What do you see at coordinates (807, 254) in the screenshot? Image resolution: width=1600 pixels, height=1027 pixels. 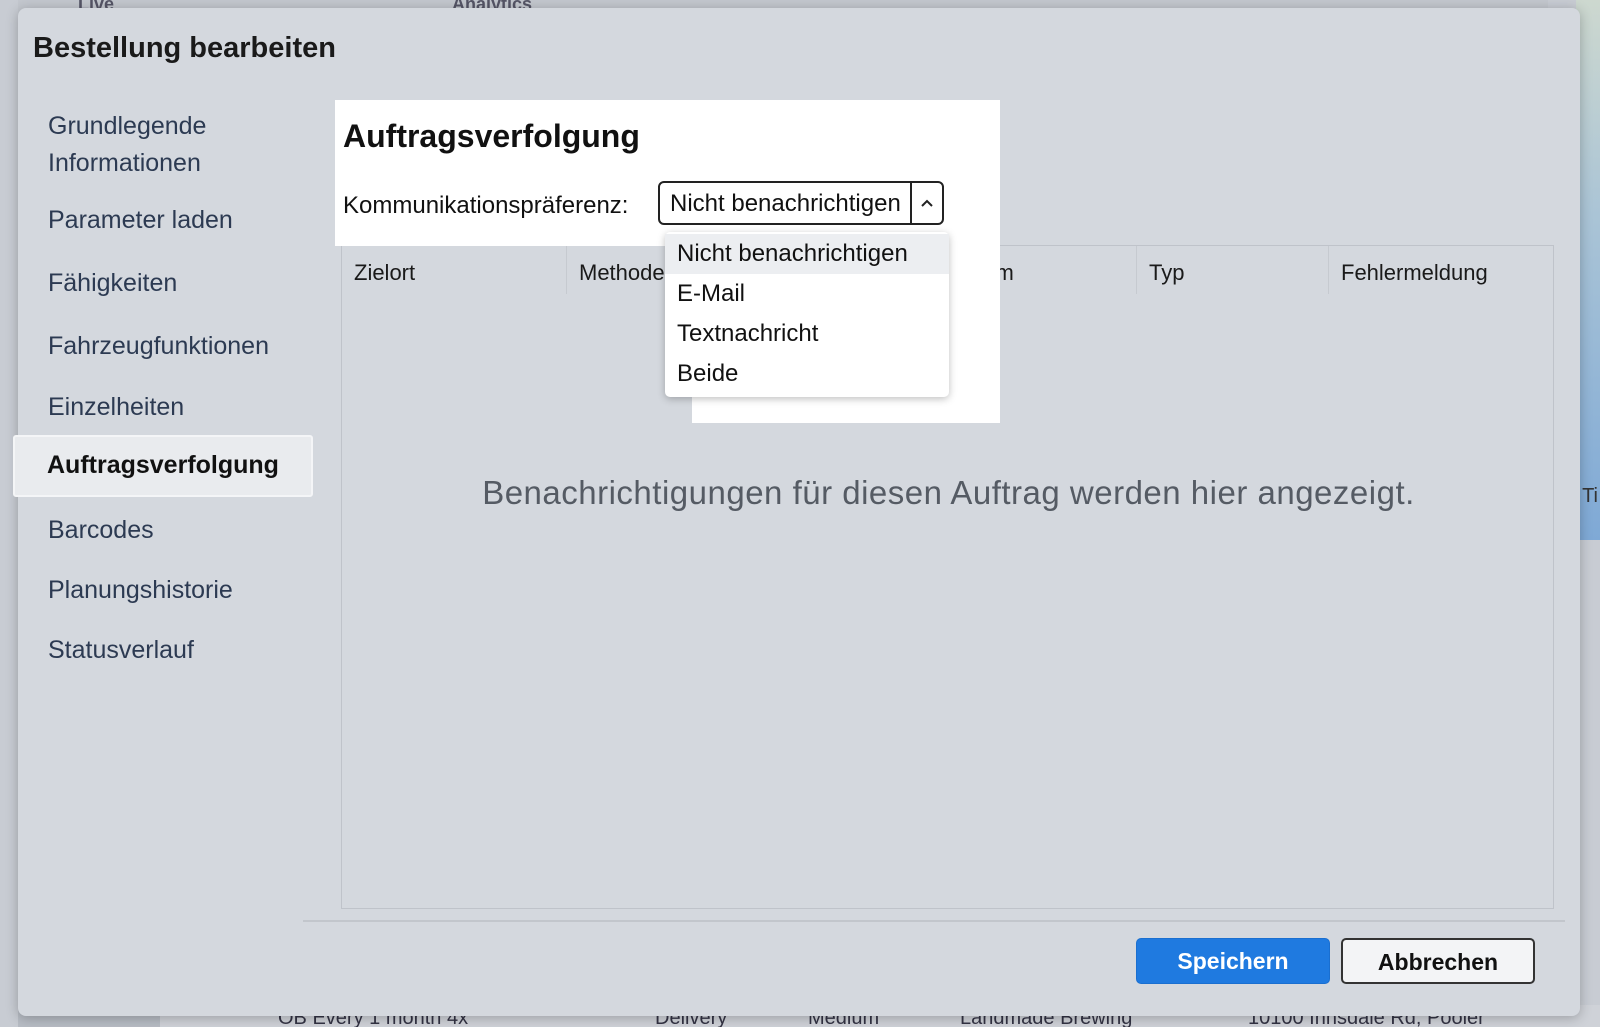 I see `option-no-notify: Nicht benachrichtigen` at bounding box center [807, 254].